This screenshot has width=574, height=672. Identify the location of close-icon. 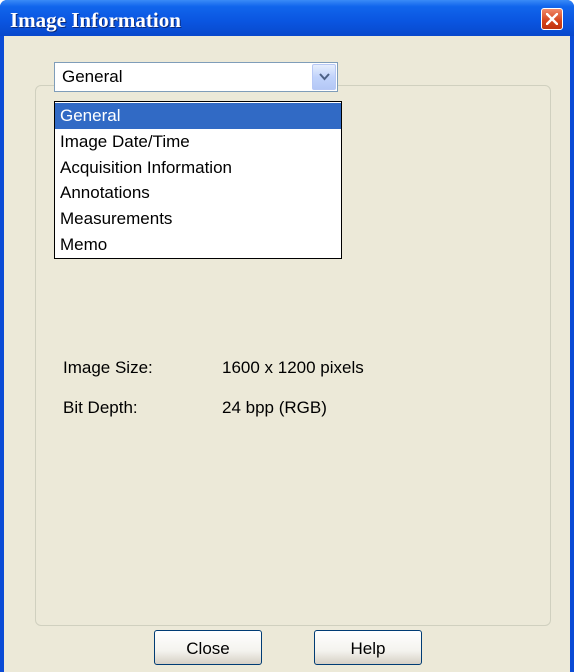
(552, 19).